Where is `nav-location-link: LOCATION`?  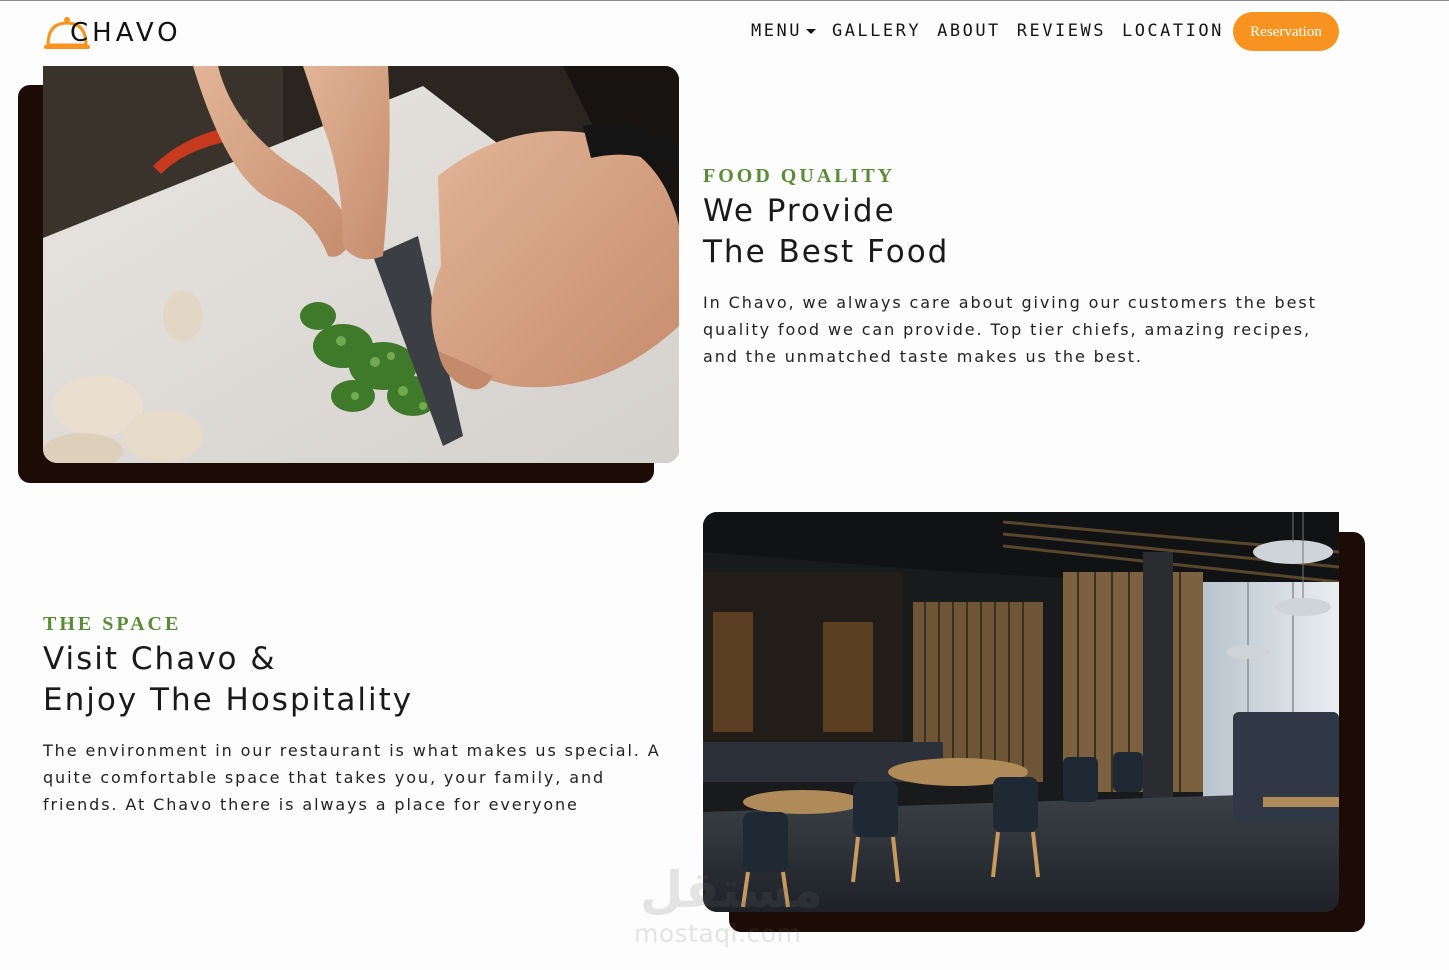
nav-location-link: LOCATION is located at coordinates (1173, 31).